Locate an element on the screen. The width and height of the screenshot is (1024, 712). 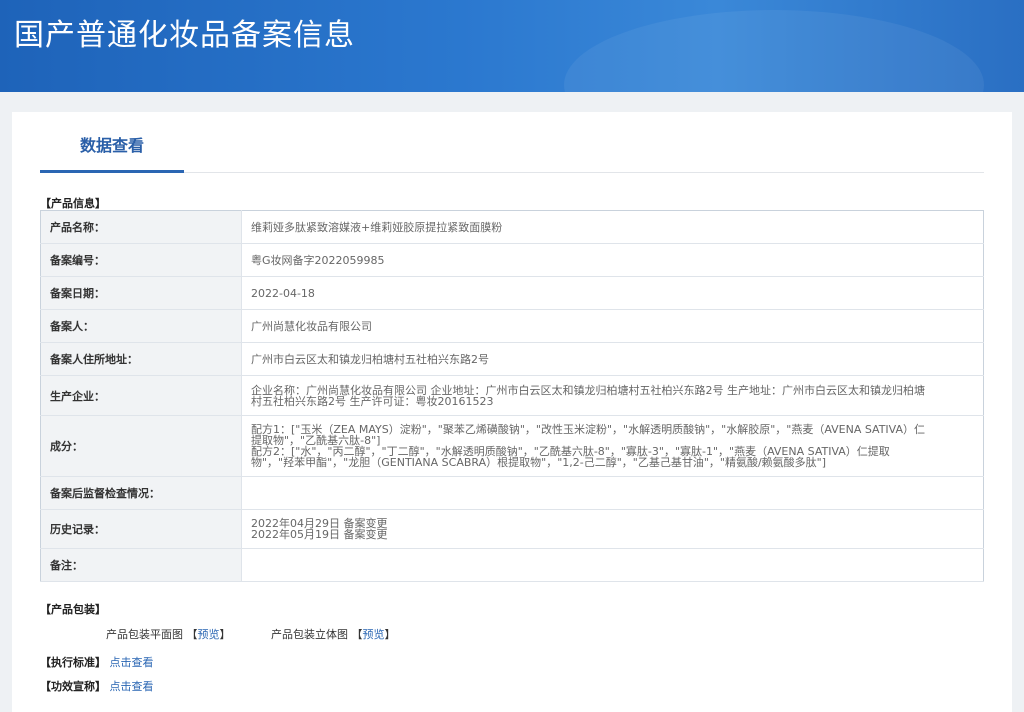
info-row: 产品名称： 维莉娅多肽紧致溶媒液+维莉娅胶原提拉紧致面膜粉 is located at coordinates (512, 227).